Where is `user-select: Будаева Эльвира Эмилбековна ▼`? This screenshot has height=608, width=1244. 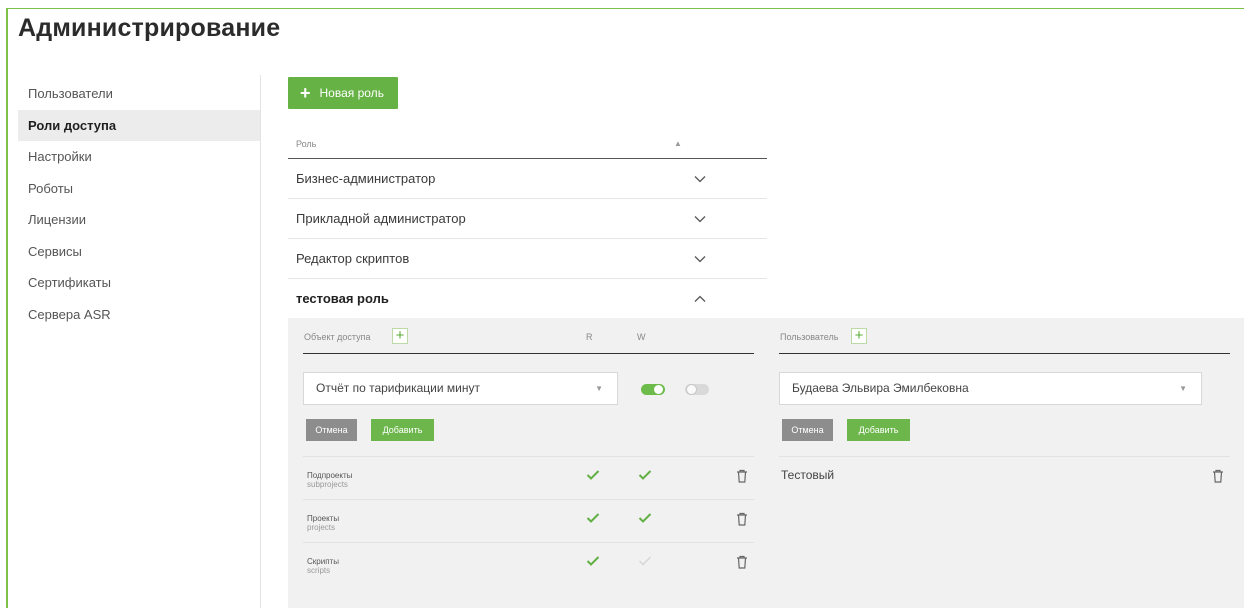 user-select: Будаева Эльвира Эмилбековна ▼ is located at coordinates (990, 388).